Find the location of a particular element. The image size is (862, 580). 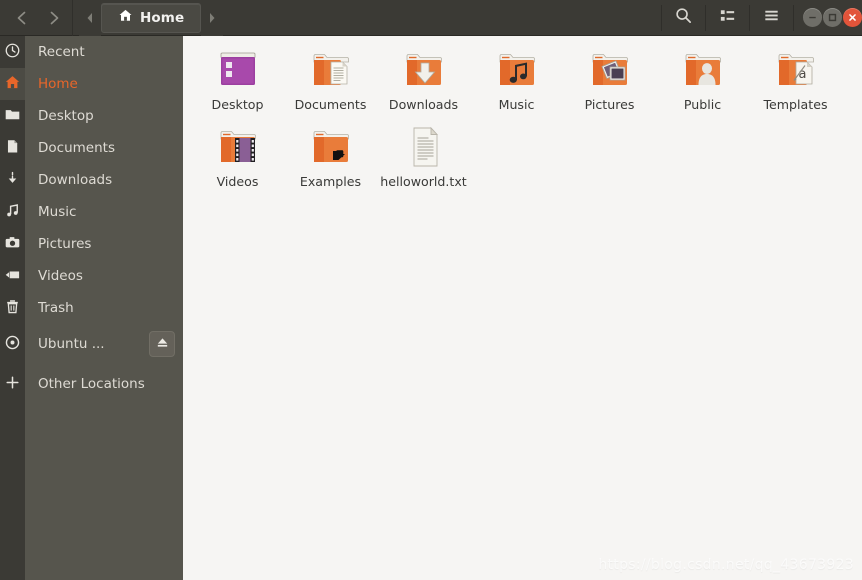

sidebar-item-other-locations: Other Locations is located at coordinates (104, 384).